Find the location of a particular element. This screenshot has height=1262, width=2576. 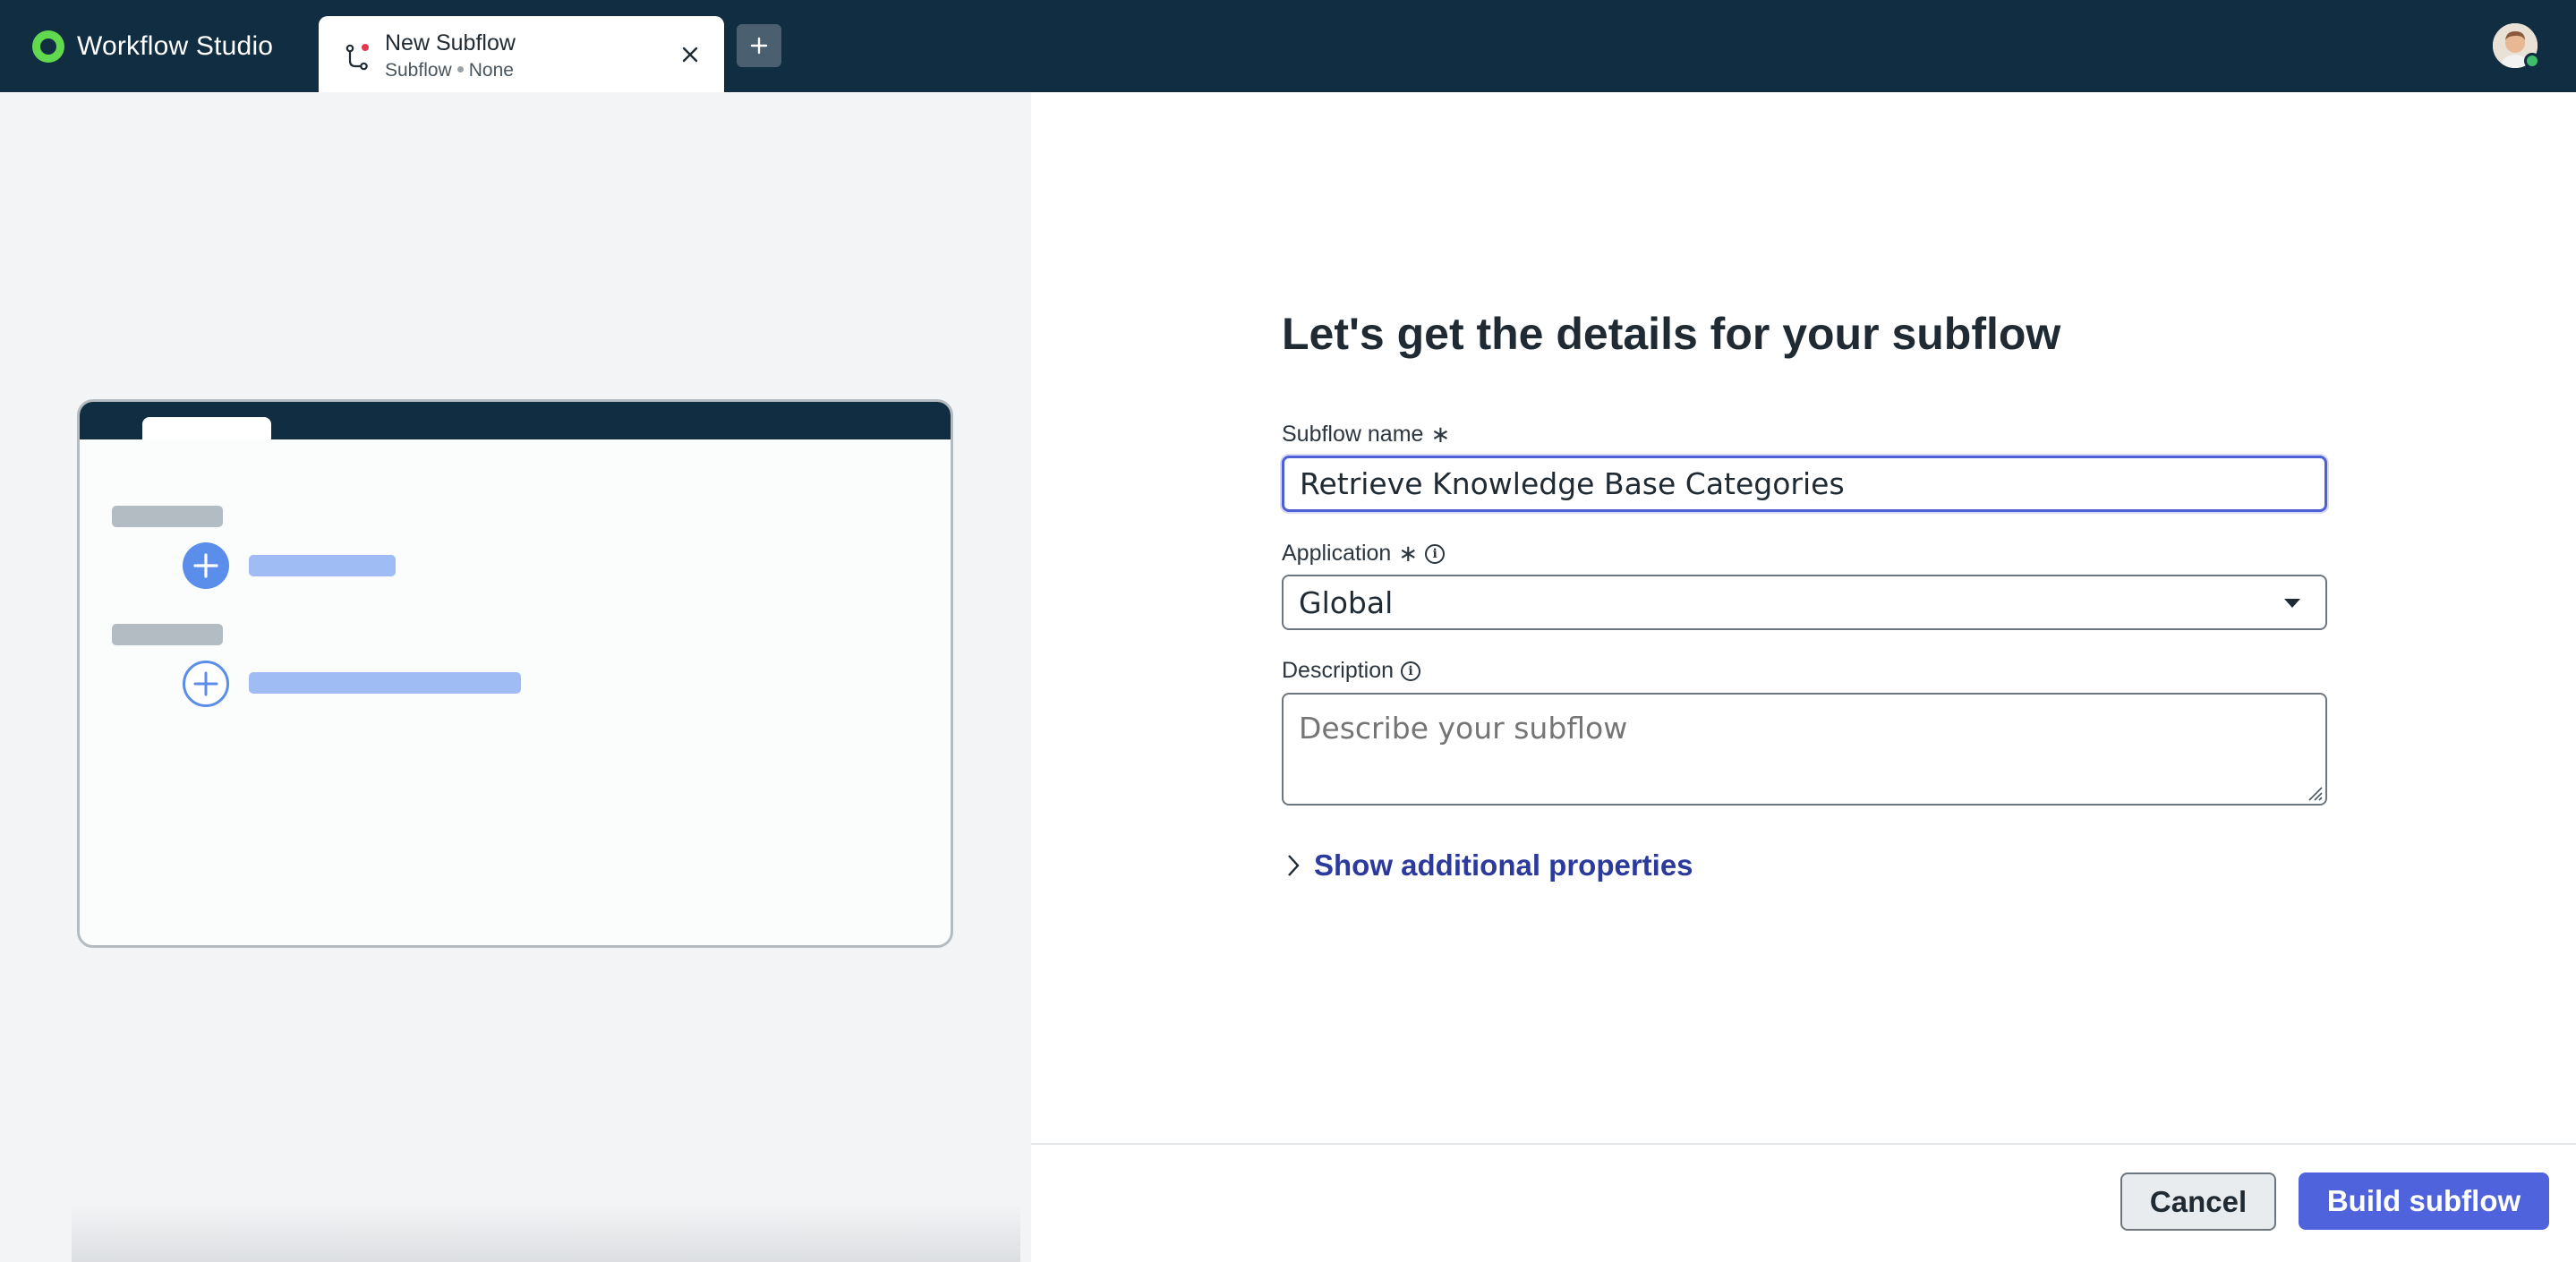

panel-shadow is located at coordinates (546, 1233).